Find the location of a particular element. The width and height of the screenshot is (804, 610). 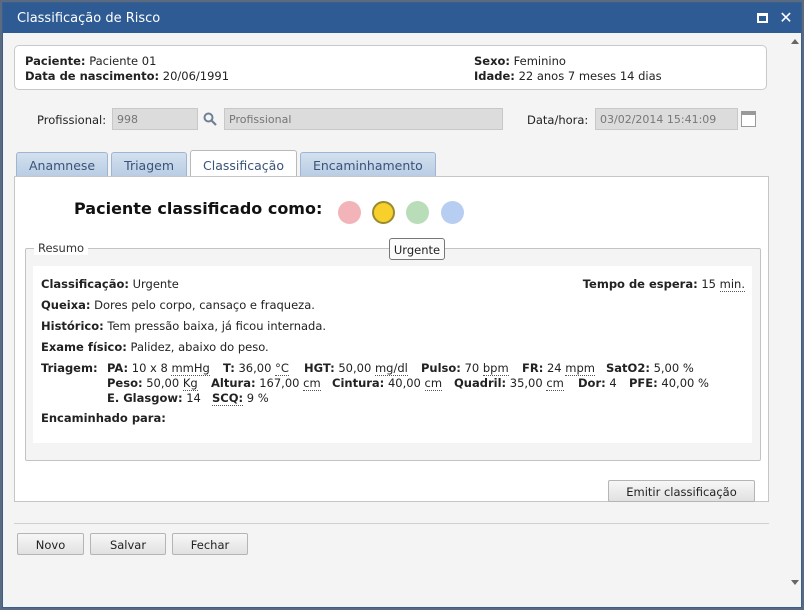

triagem-label: Triagem: is located at coordinates (69, 368).